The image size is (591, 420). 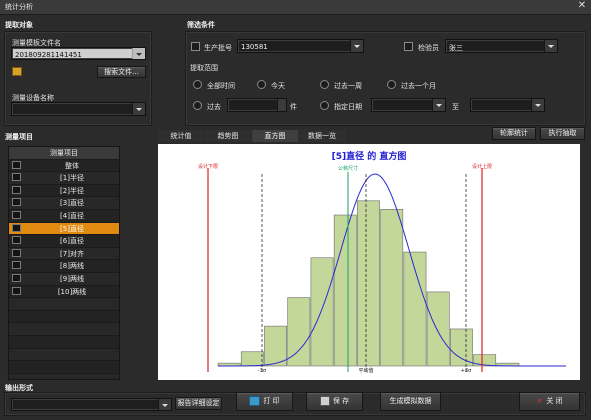 I want to click on report-detail-button: 报告详细设定, so click(x=198, y=403).